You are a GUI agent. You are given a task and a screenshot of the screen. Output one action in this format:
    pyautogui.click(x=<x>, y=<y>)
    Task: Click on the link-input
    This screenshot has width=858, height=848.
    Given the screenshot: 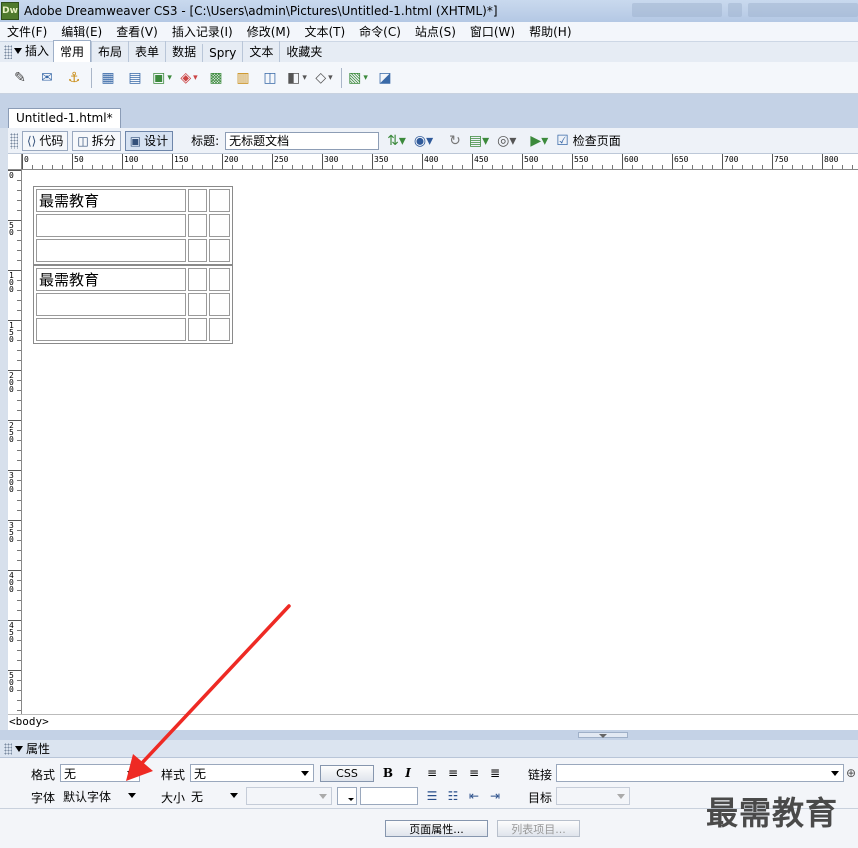 What is the action you would take?
    pyautogui.click(x=700, y=773)
    